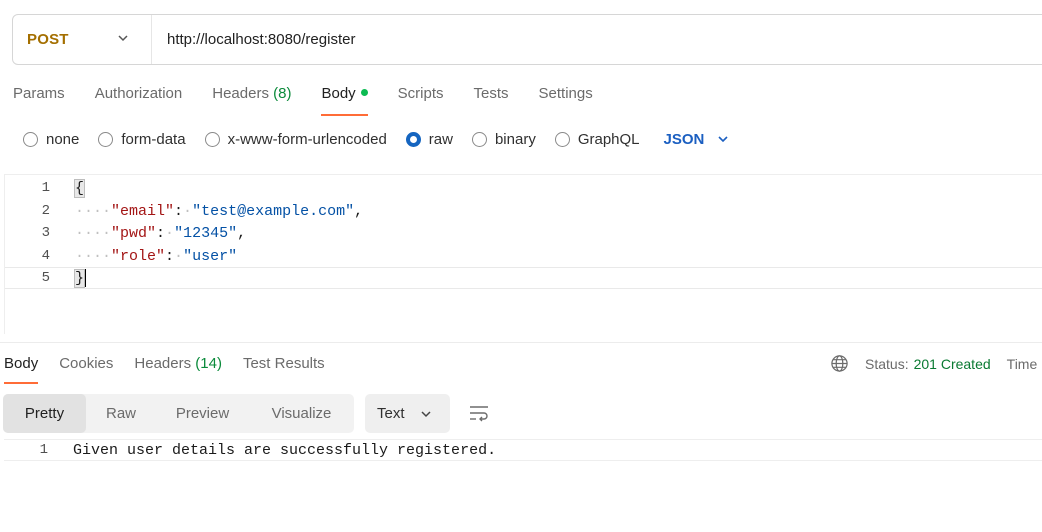 This screenshot has width=1042, height=532. Describe the element at coordinates (523, 233) in the screenshot. I see `code-line: 3 ····"pwd":·"12345",` at that location.